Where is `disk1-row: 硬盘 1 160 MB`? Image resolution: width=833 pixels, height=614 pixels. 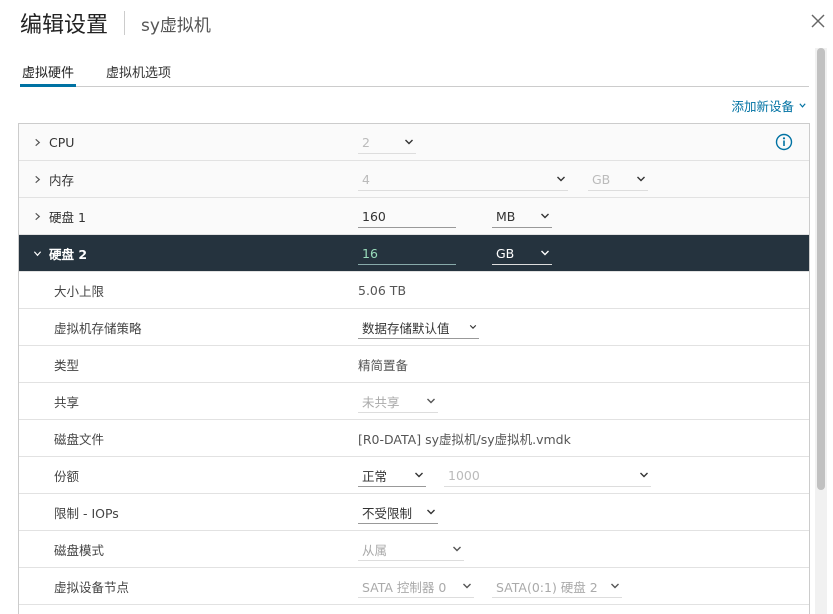 disk1-row: 硬盘 1 160 MB is located at coordinates (414, 216).